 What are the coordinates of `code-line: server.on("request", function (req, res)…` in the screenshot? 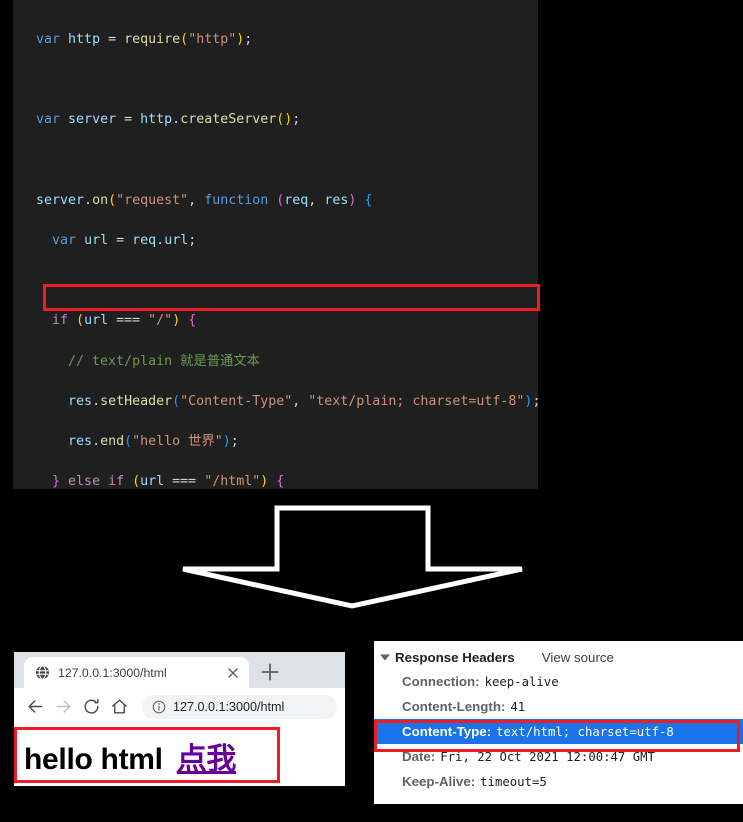 It's located at (204, 200).